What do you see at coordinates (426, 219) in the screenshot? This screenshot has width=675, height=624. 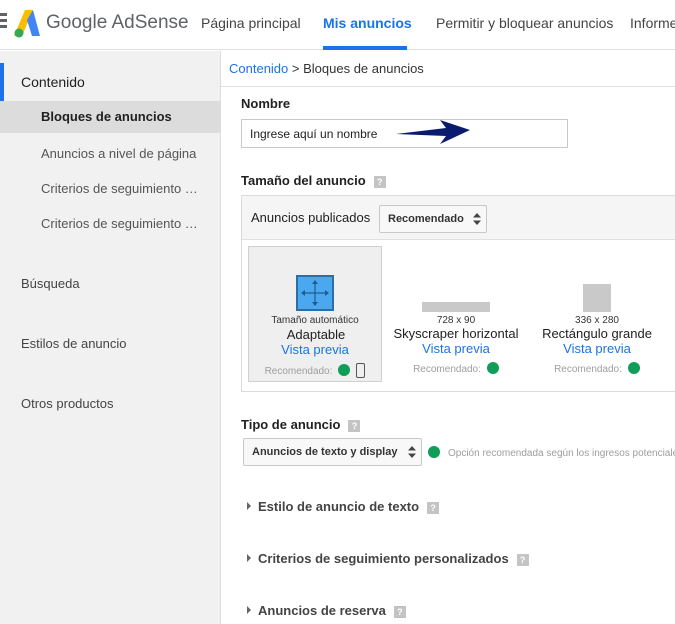 I see `published-select-value: Recomendado` at bounding box center [426, 219].